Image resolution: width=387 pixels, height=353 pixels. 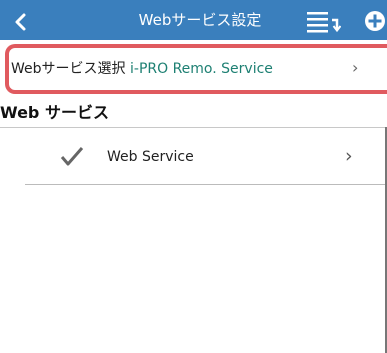 I want to click on sort-button, so click(x=324, y=22).